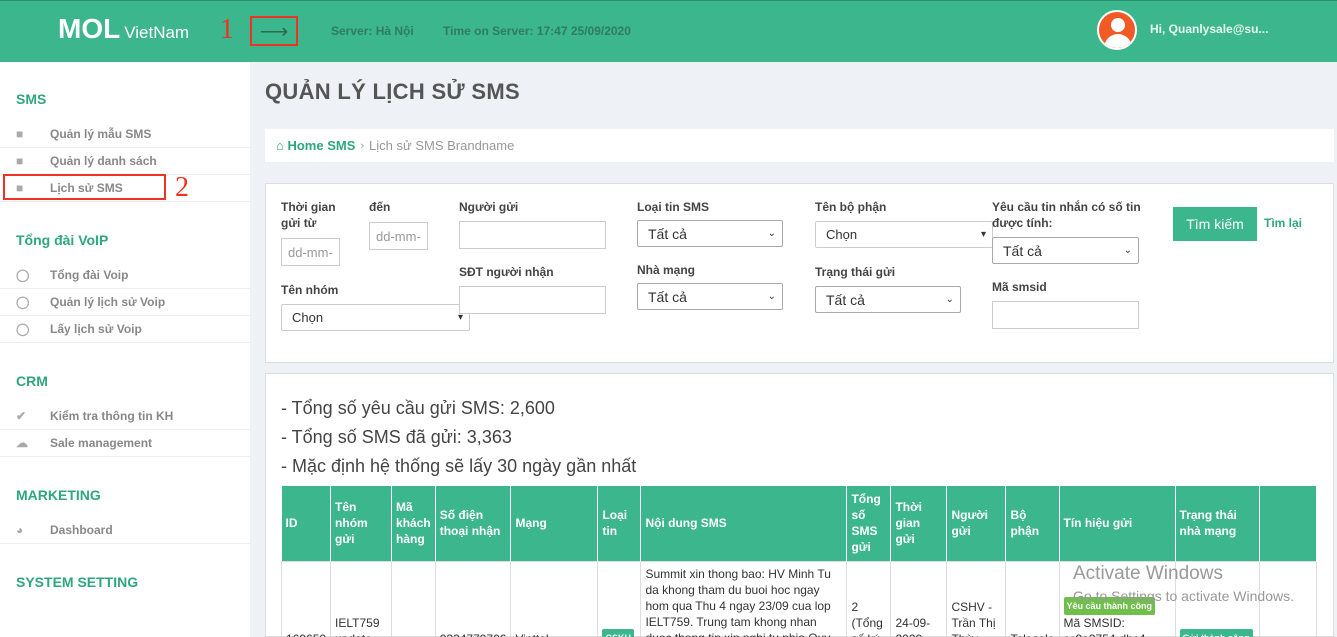 The width and height of the screenshot is (1337, 637). Describe the element at coordinates (976, 523) in the screenshot. I see `col-header-sender: Người gửi` at that location.